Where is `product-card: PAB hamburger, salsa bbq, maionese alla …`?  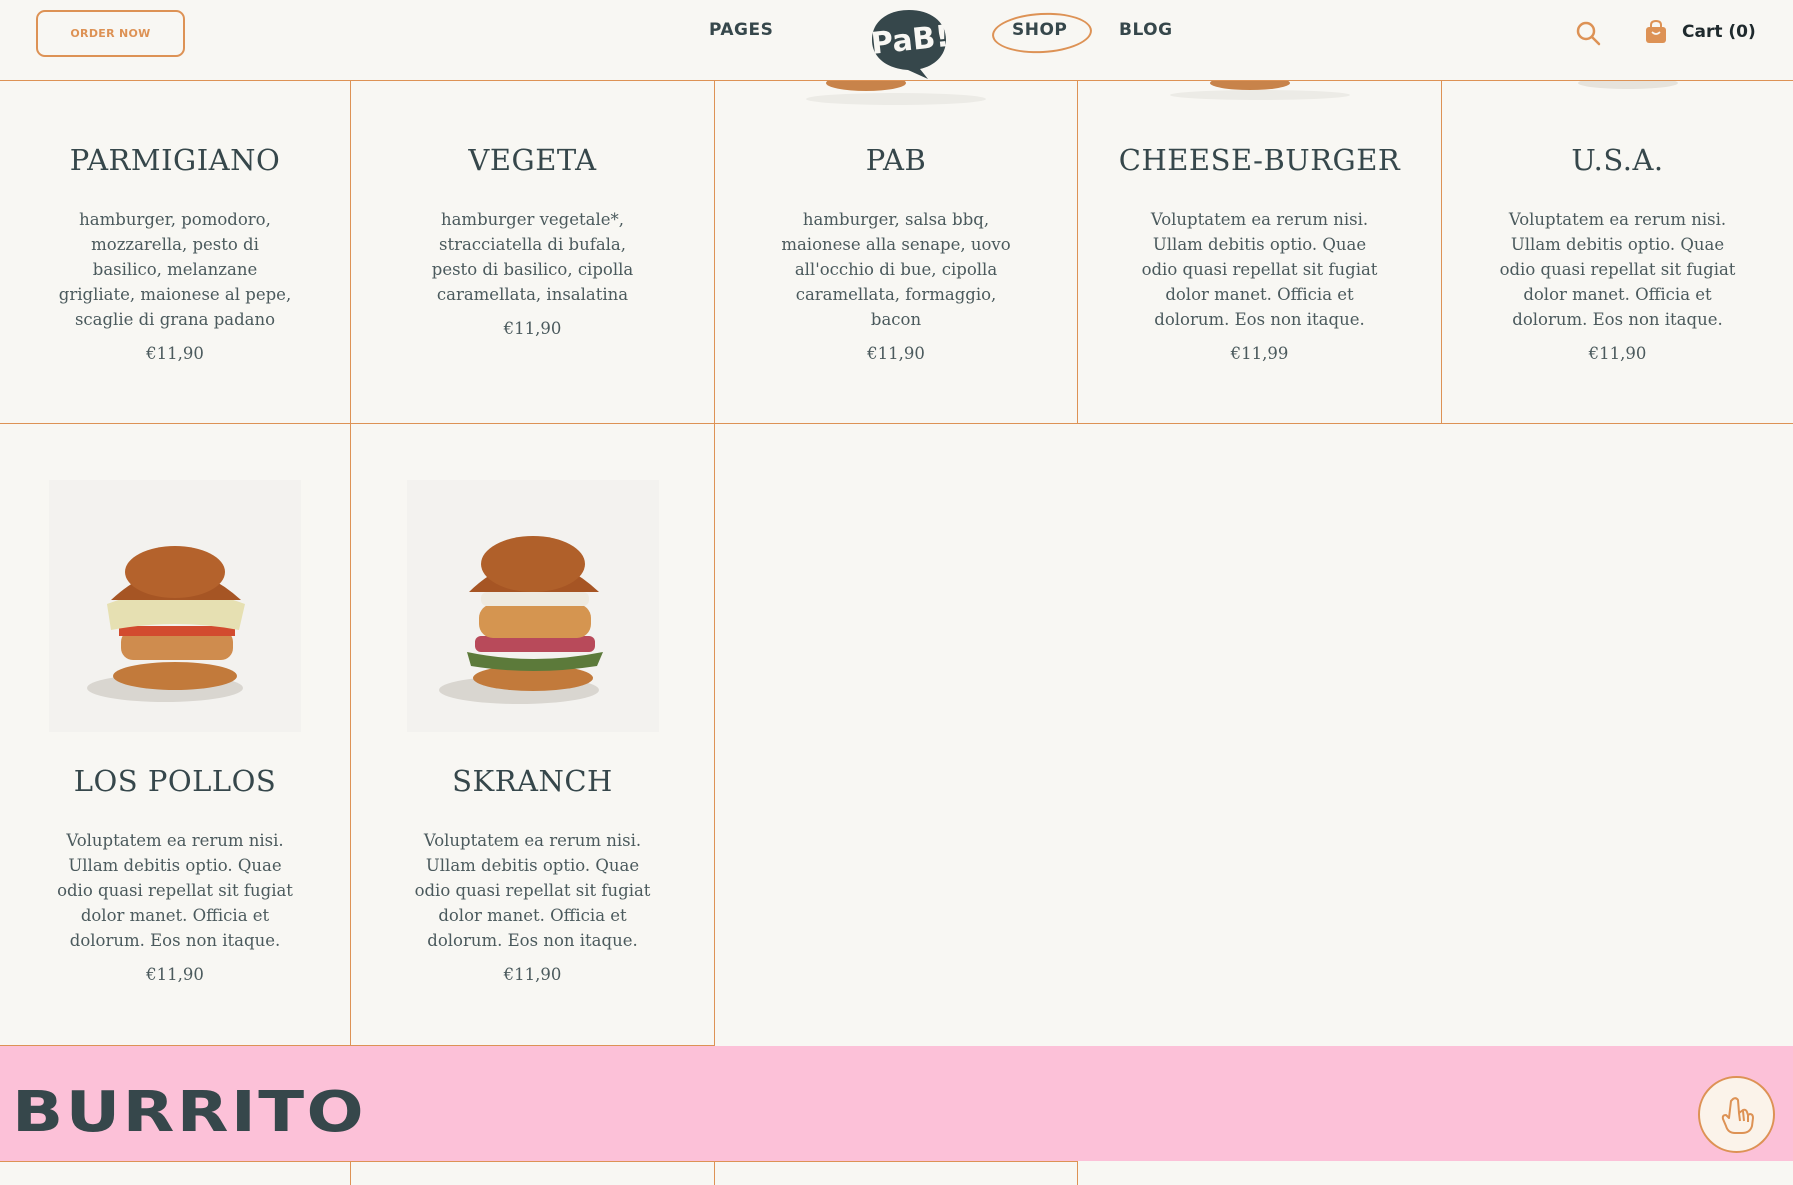
product-card: PAB hamburger, salsa bbq, maionese alla … is located at coordinates (896, 252).